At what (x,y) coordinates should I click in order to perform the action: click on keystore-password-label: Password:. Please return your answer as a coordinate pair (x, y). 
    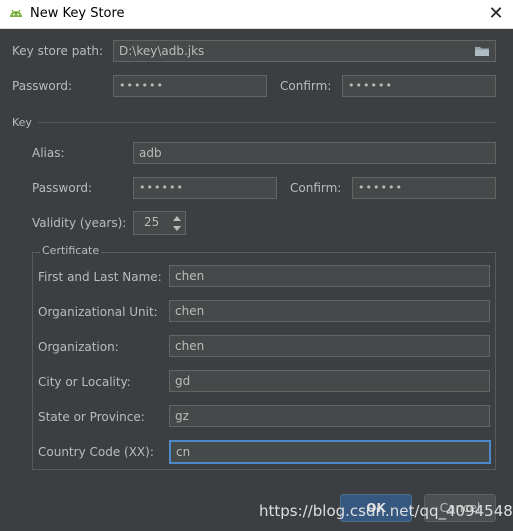
    Looking at the image, I should click on (42, 86).